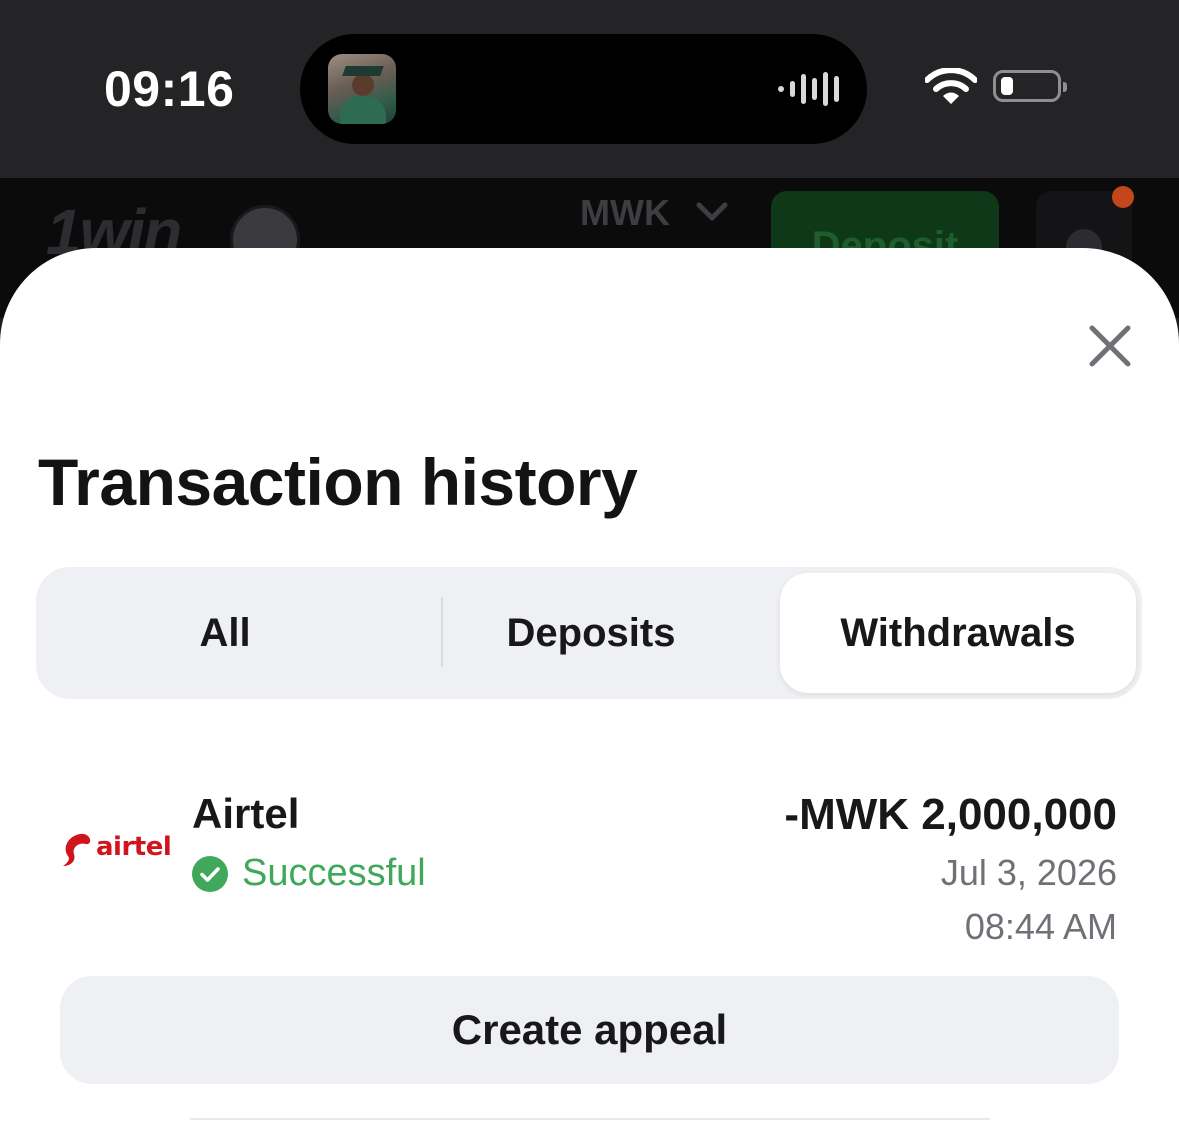 The image size is (1179, 1148). Describe the element at coordinates (77, 849) in the screenshot. I see `airtel-swirl-icon` at that location.